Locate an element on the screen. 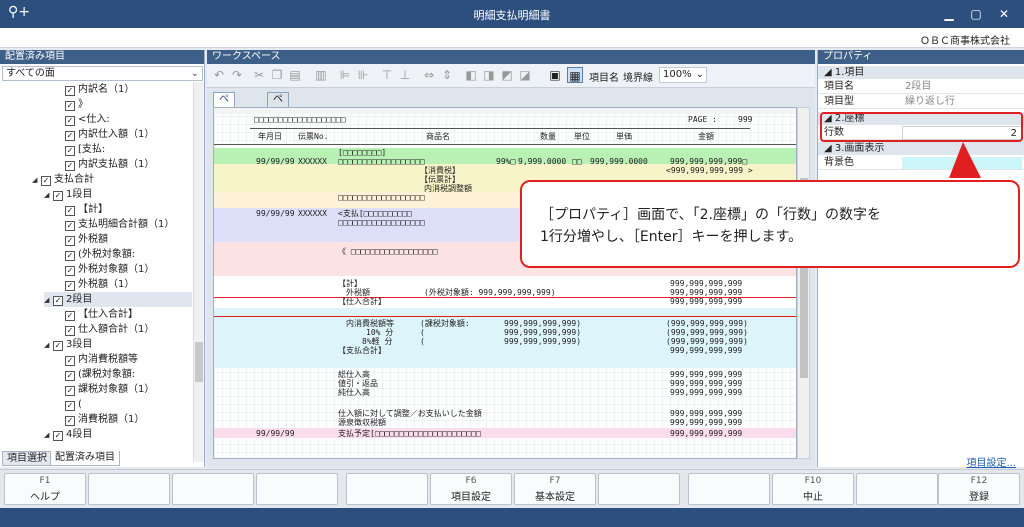 This screenshot has width=1024, height=527. tab-page-2: ページ2 is located at coordinates (278, 119).